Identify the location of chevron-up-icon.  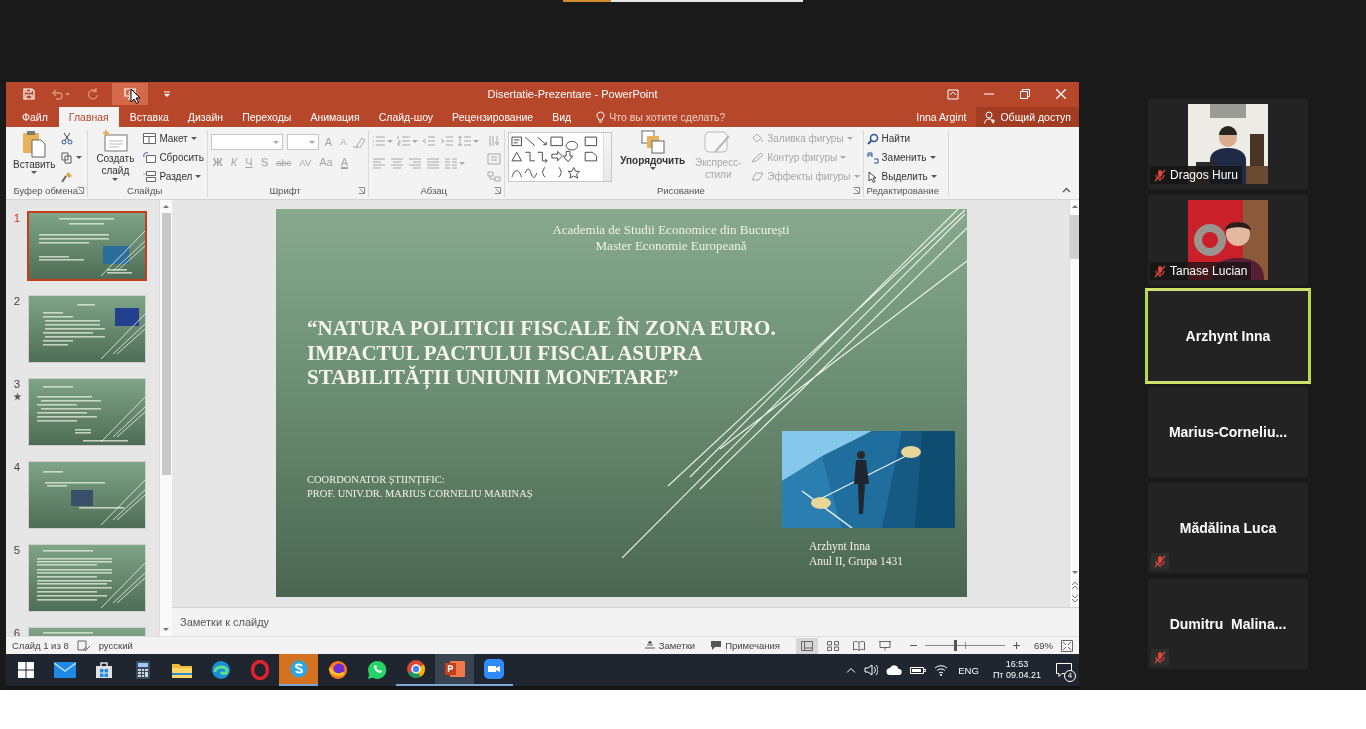
(851, 670).